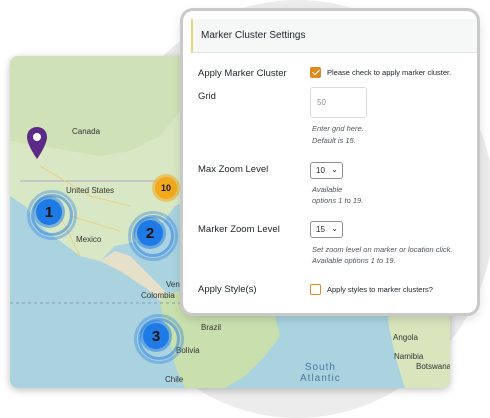 The width and height of the screenshot is (490, 418). I want to click on cluster-marker: 2, so click(151, 234).